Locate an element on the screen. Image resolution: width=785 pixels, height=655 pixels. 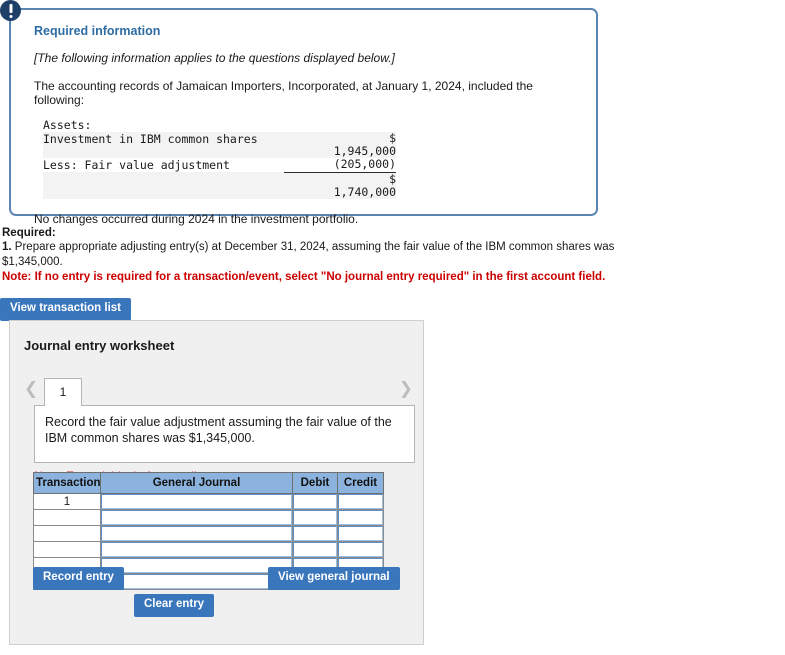
required-label: Required: is located at coordinates (29, 233).